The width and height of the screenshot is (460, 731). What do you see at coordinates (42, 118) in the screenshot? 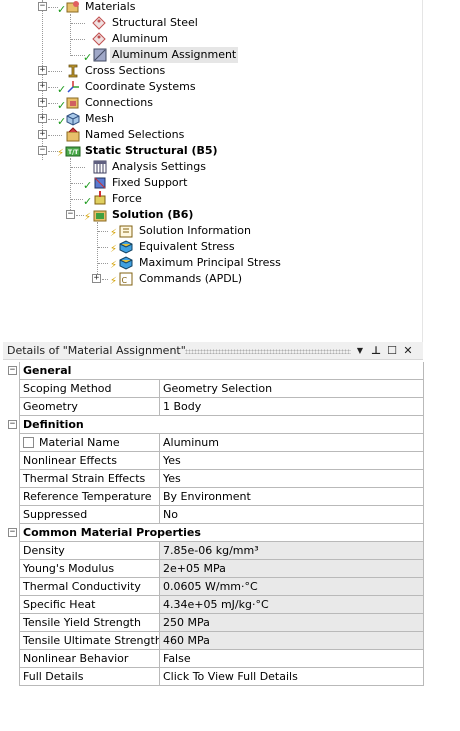
I see `expand-mesh-toggle: +` at bounding box center [42, 118].